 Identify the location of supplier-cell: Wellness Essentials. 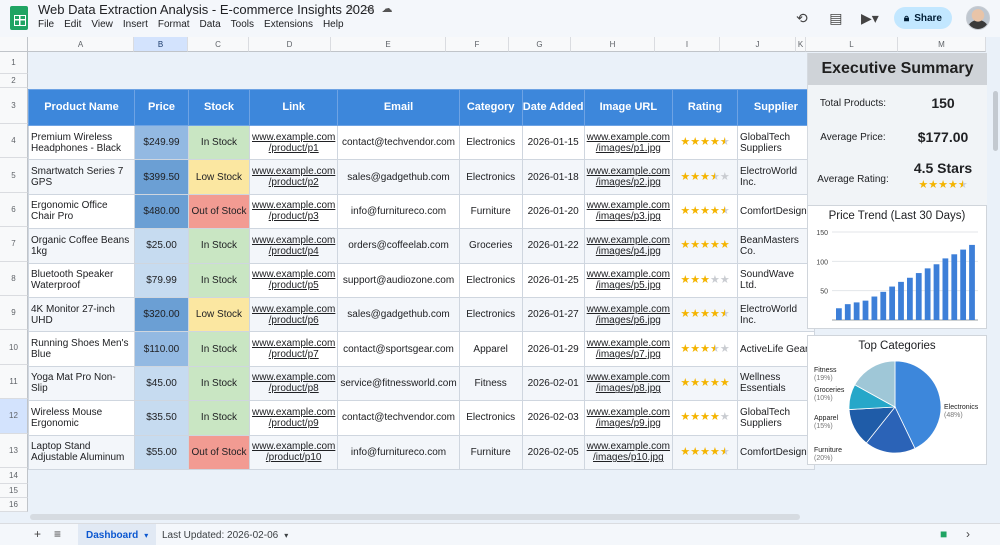
(776, 383).